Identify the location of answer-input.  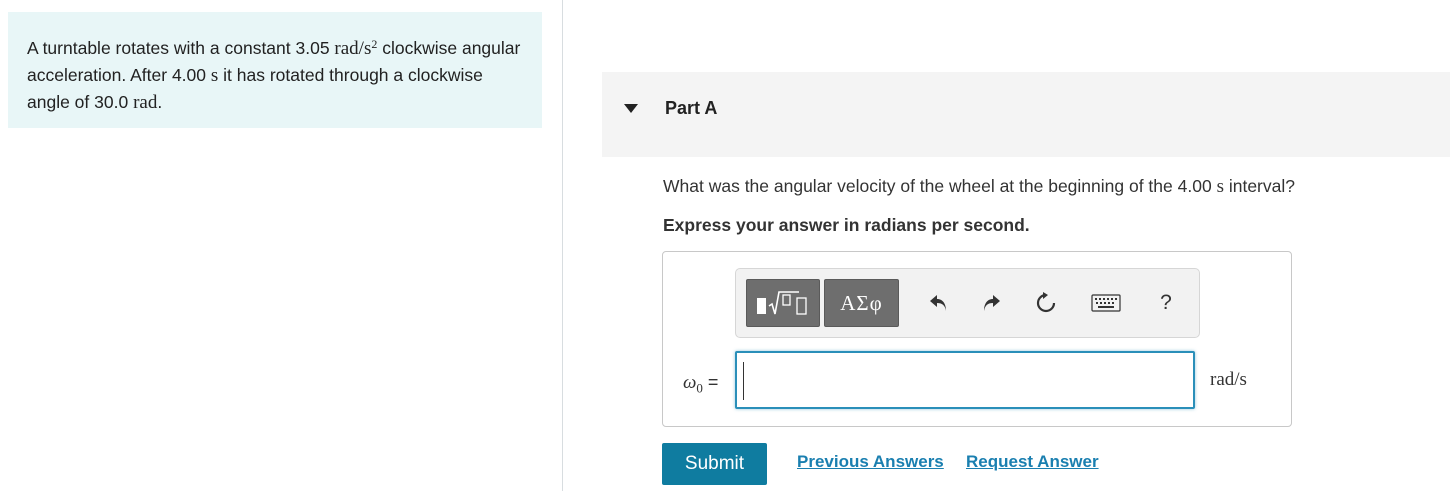
(965, 380).